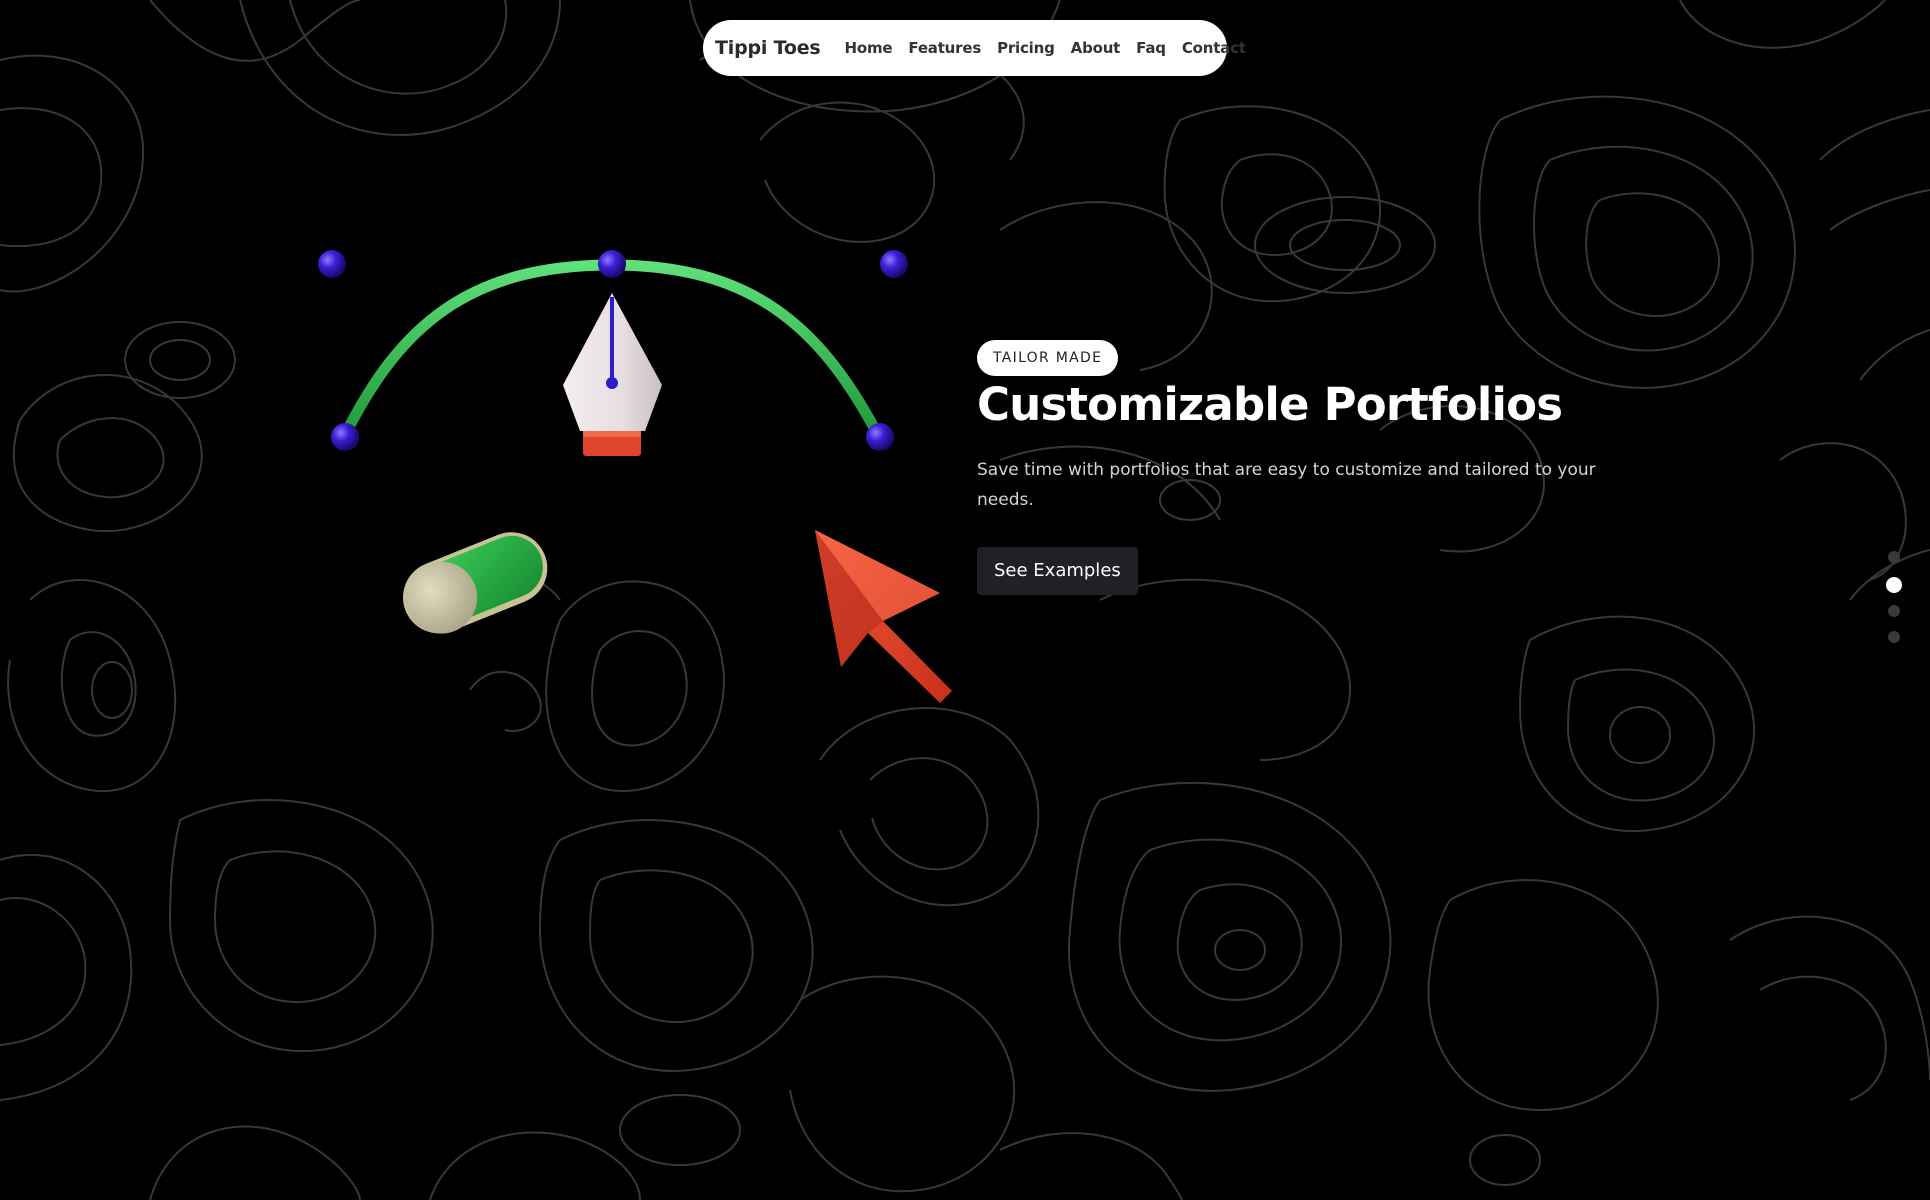 This screenshot has width=1930, height=1200. I want to click on slide-pagination, so click(1894, 604).